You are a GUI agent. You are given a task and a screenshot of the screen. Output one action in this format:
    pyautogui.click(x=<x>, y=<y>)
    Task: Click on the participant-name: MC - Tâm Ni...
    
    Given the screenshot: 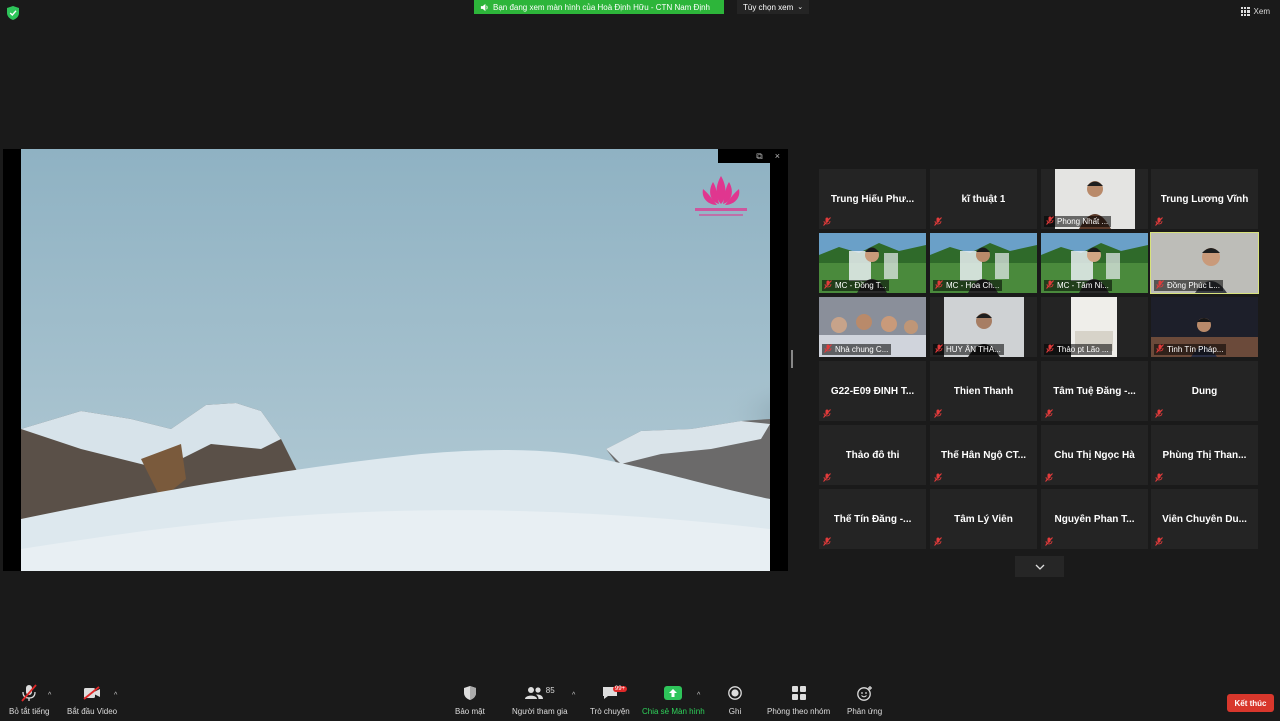 What is the action you would take?
    pyautogui.click(x=1078, y=285)
    